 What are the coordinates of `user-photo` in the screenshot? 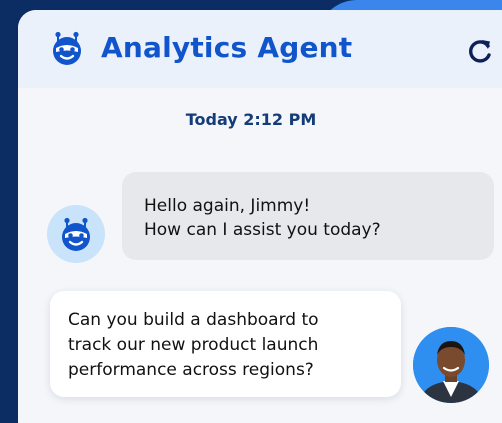 It's located at (451, 365).